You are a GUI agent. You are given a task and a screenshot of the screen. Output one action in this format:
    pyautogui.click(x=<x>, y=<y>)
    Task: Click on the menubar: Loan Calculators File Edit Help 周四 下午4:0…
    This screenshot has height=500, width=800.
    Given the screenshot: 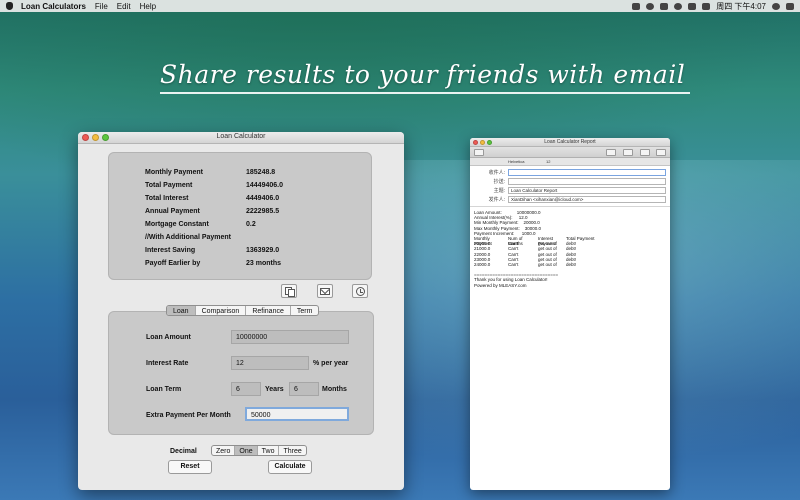 What is the action you would take?
    pyautogui.click(x=400, y=6)
    